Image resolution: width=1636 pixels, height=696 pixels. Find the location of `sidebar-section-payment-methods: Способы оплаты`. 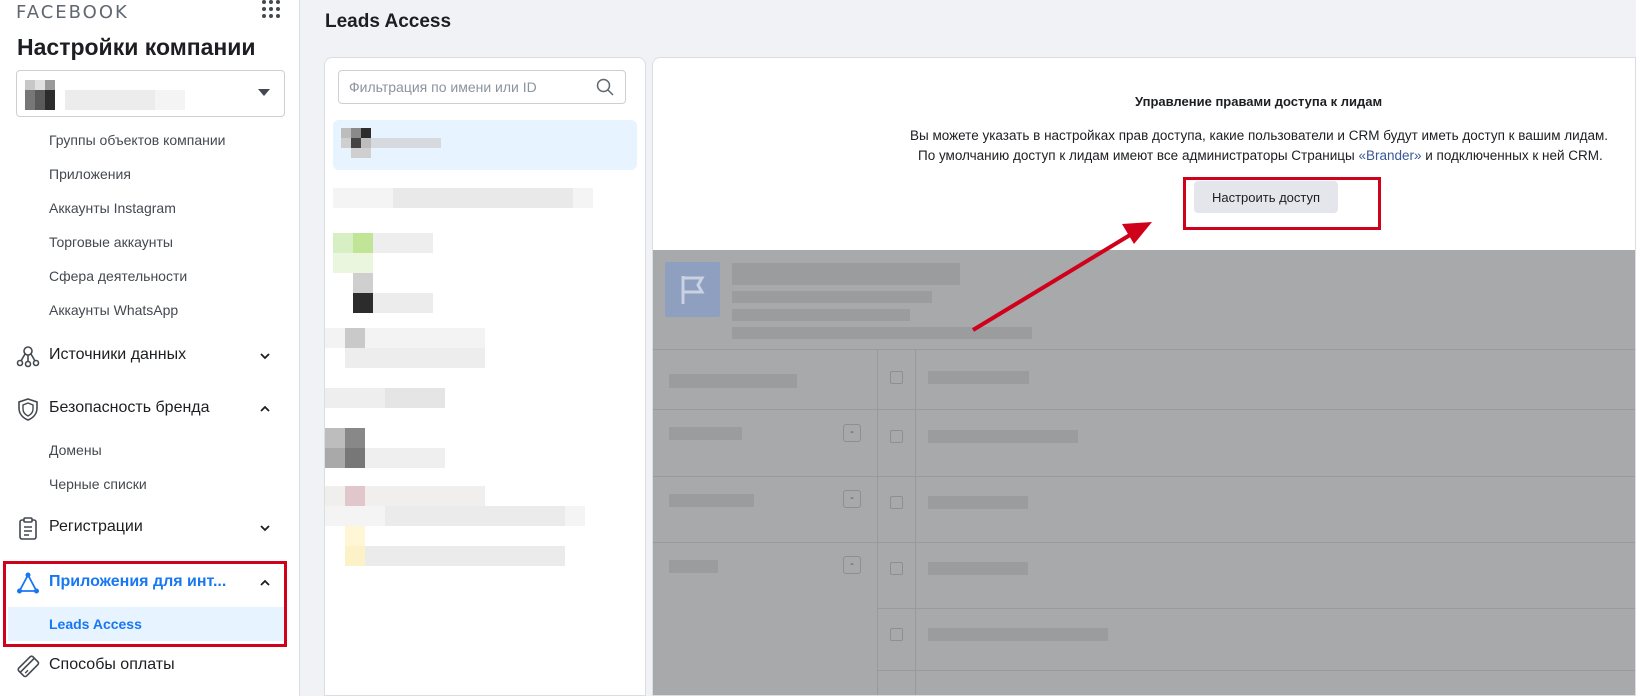

sidebar-section-payment-methods: Способы оплаты is located at coordinates (148, 665).